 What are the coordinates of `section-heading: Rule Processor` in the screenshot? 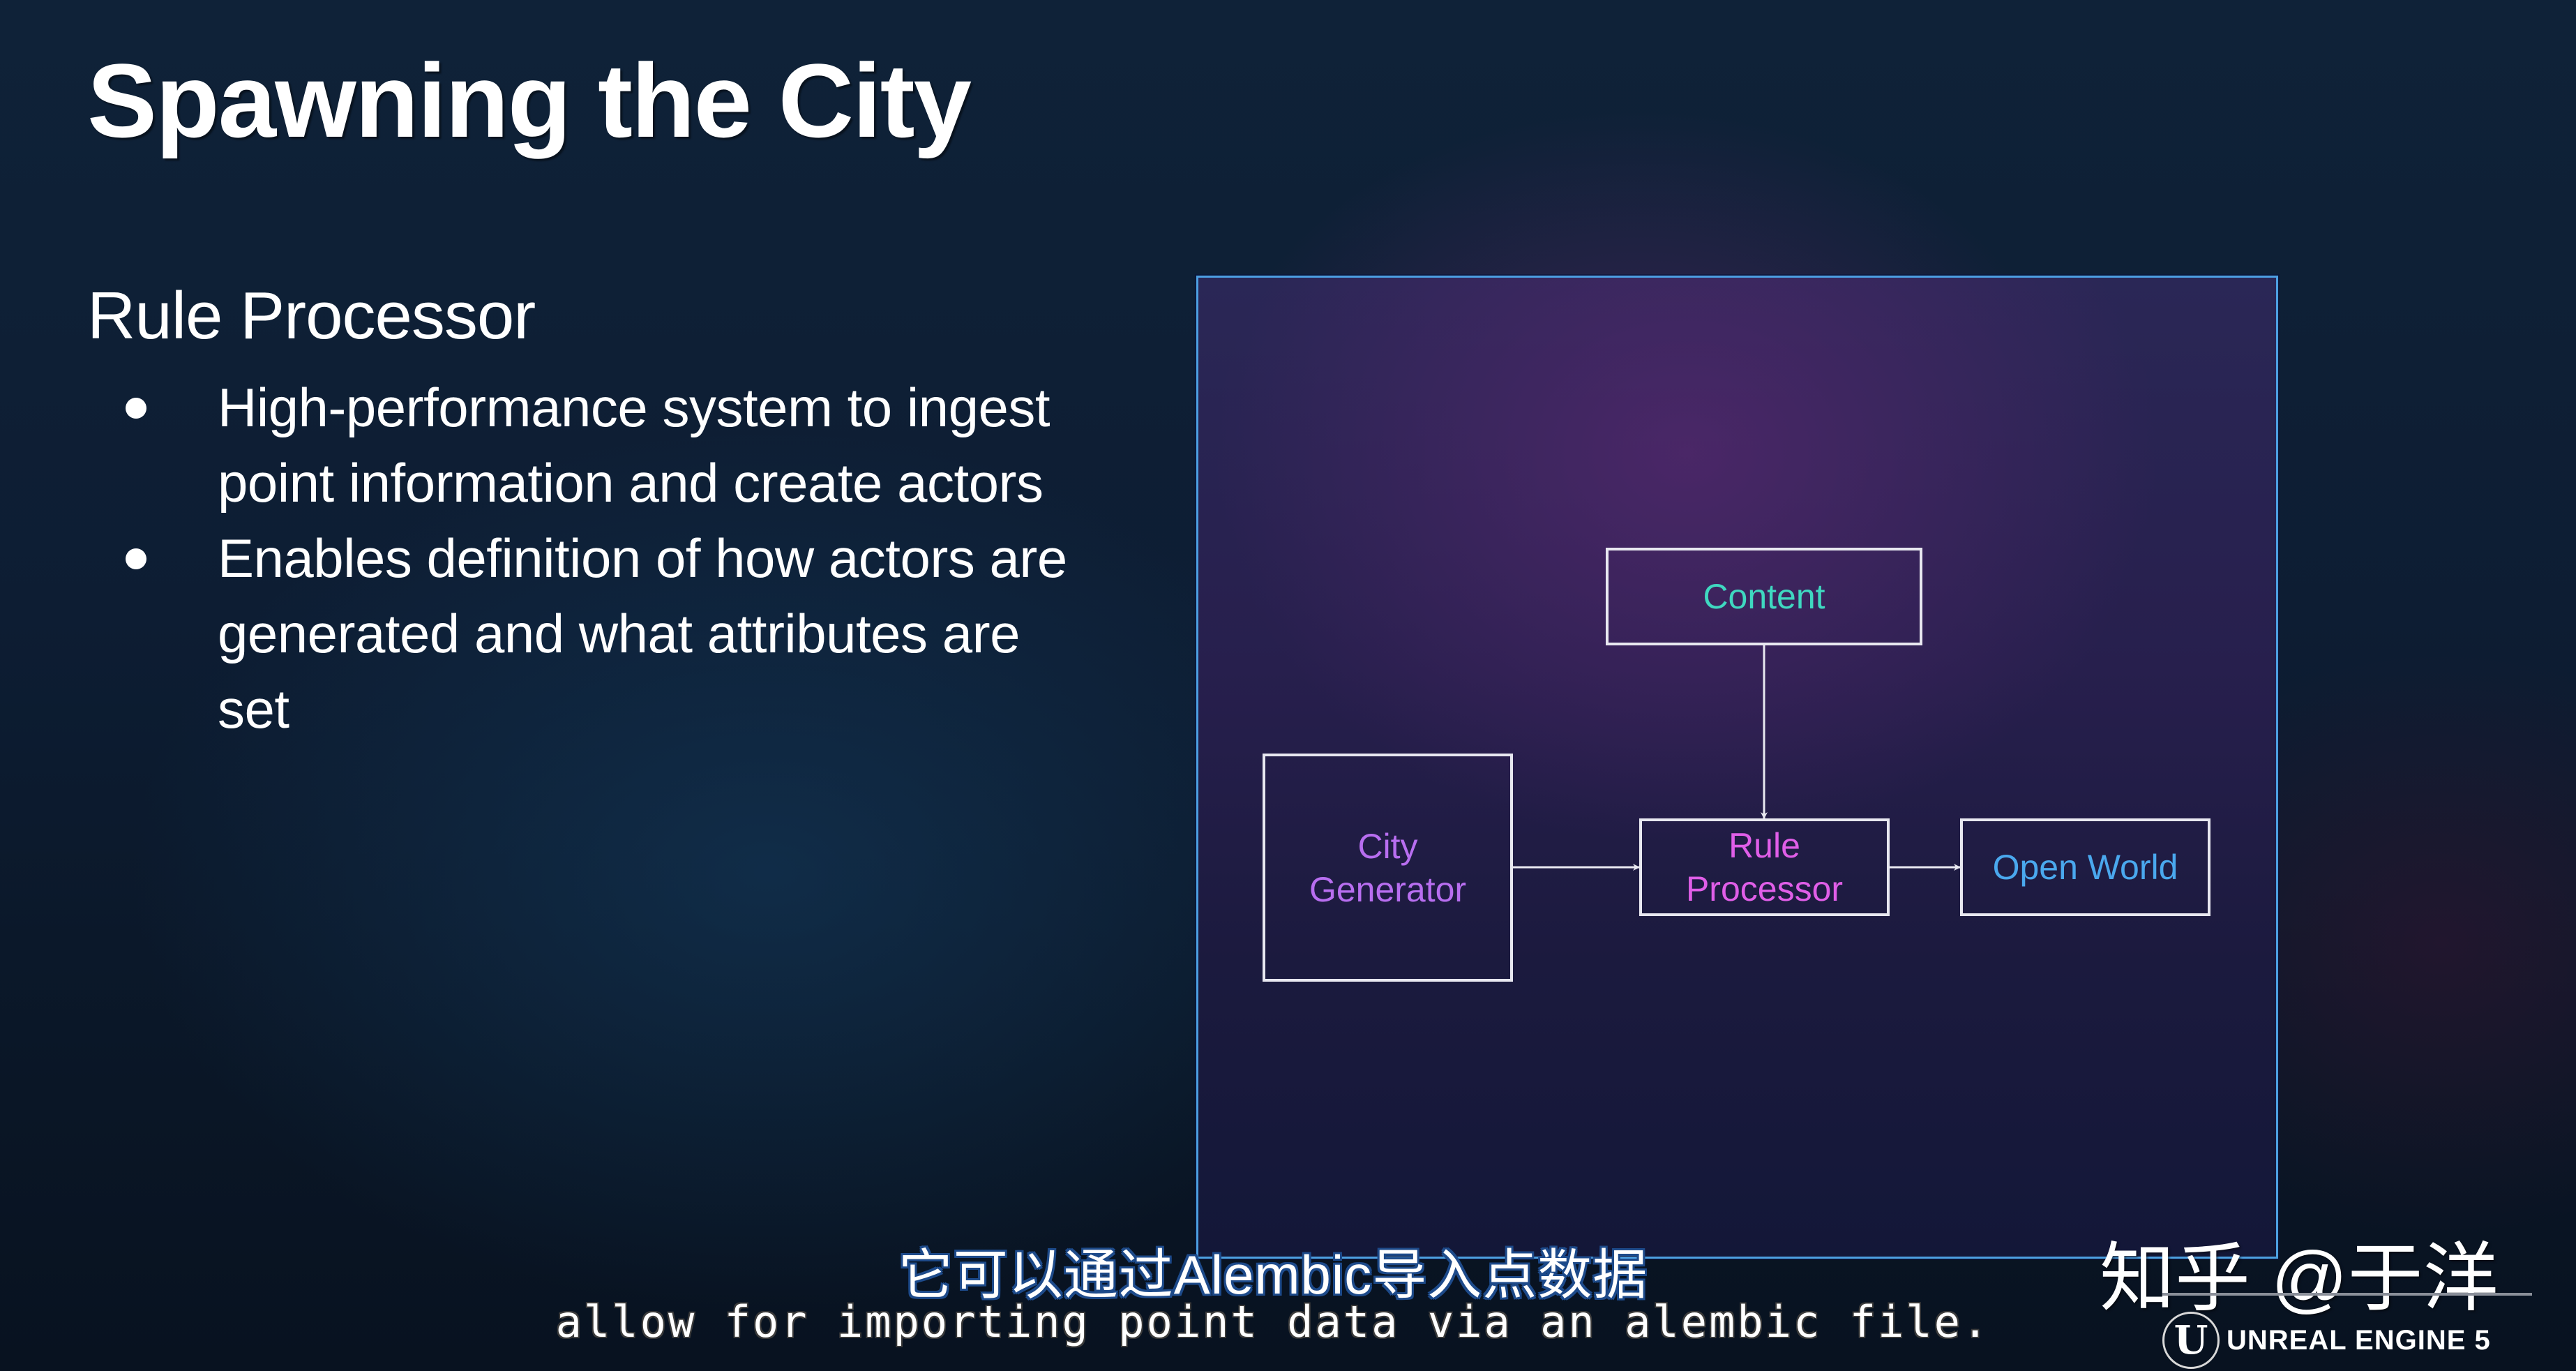 It's located at (311, 315).